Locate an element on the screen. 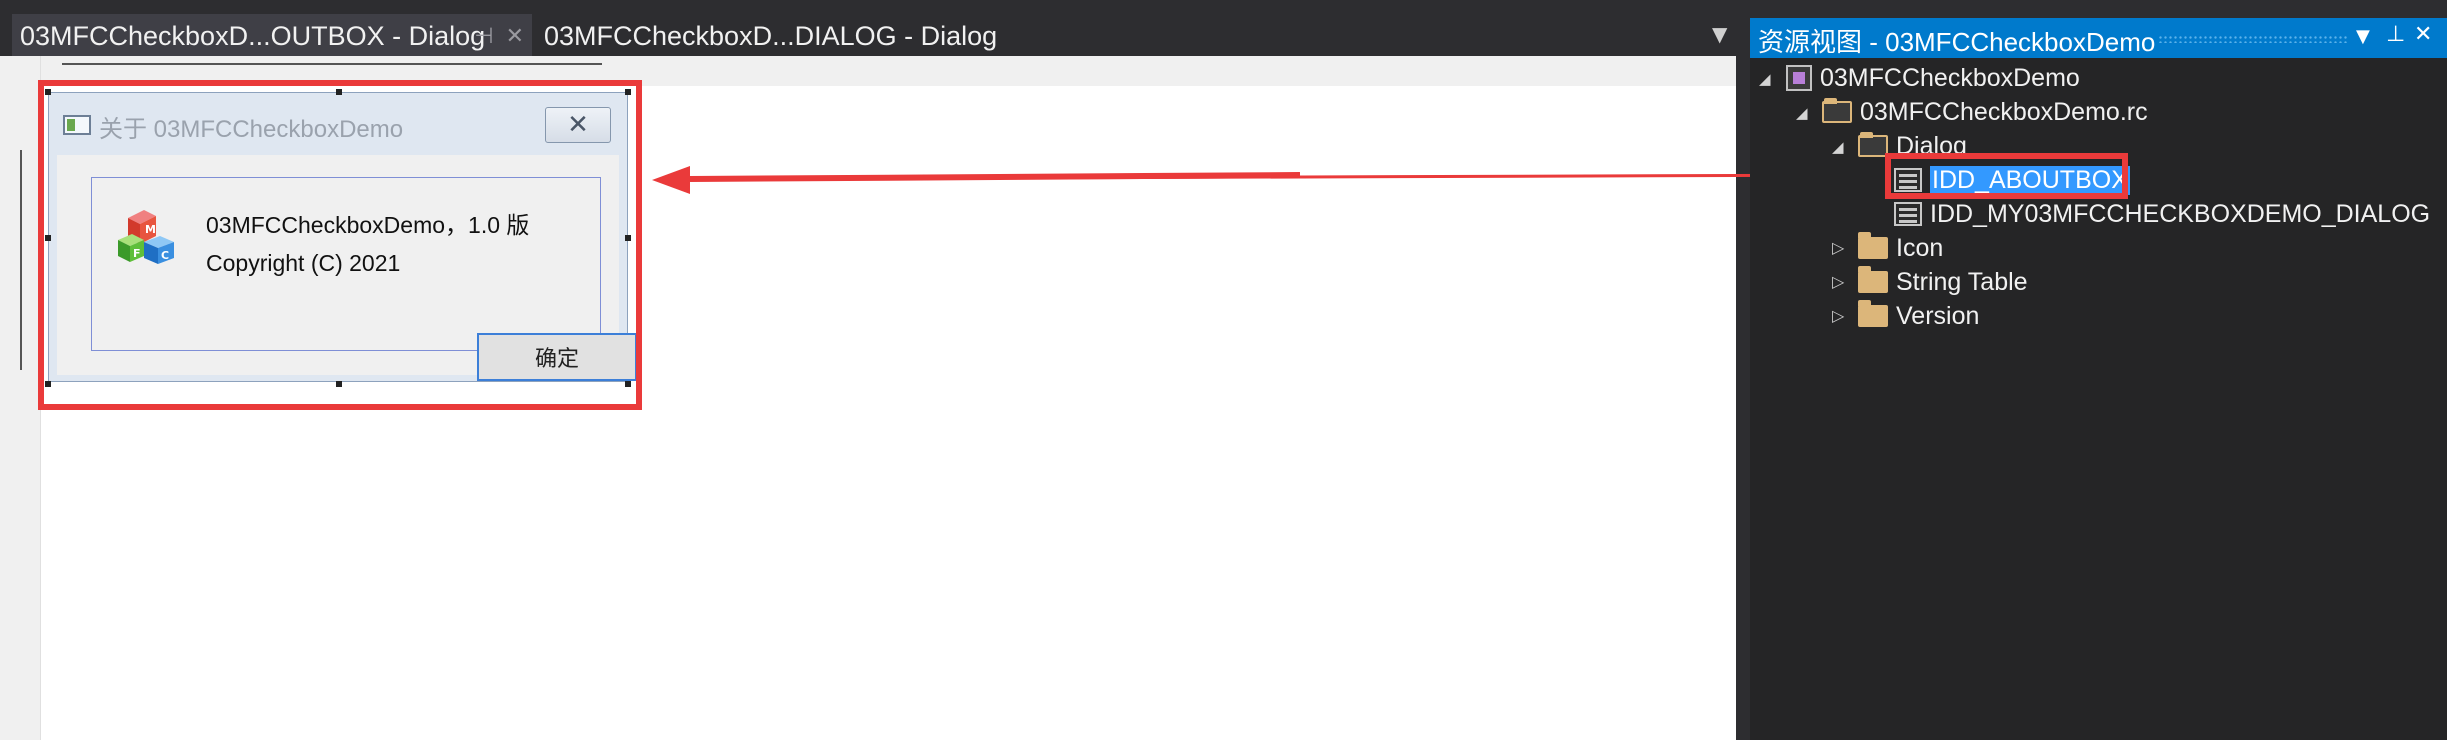 The height and width of the screenshot is (740, 2447). tree-item-label: Icon is located at coordinates (1920, 247).